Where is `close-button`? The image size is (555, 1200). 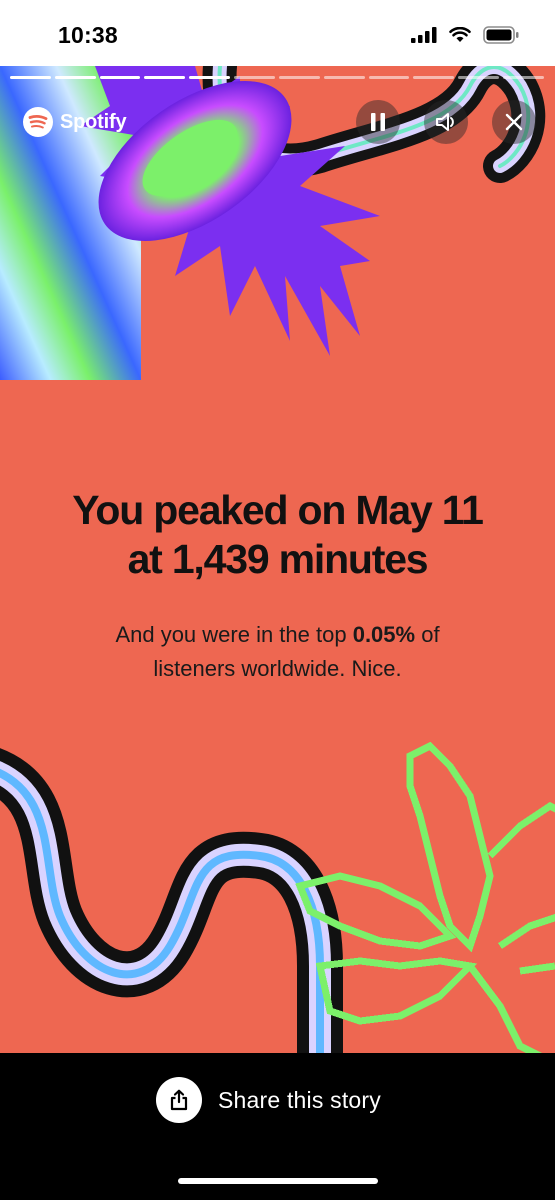 close-button is located at coordinates (514, 122).